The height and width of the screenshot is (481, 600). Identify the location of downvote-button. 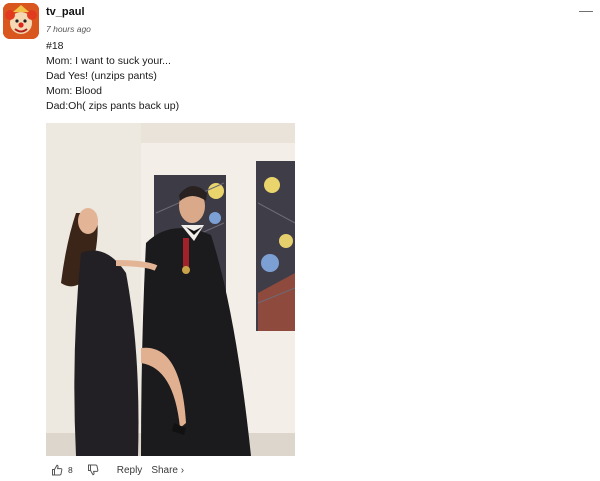
(93, 470).